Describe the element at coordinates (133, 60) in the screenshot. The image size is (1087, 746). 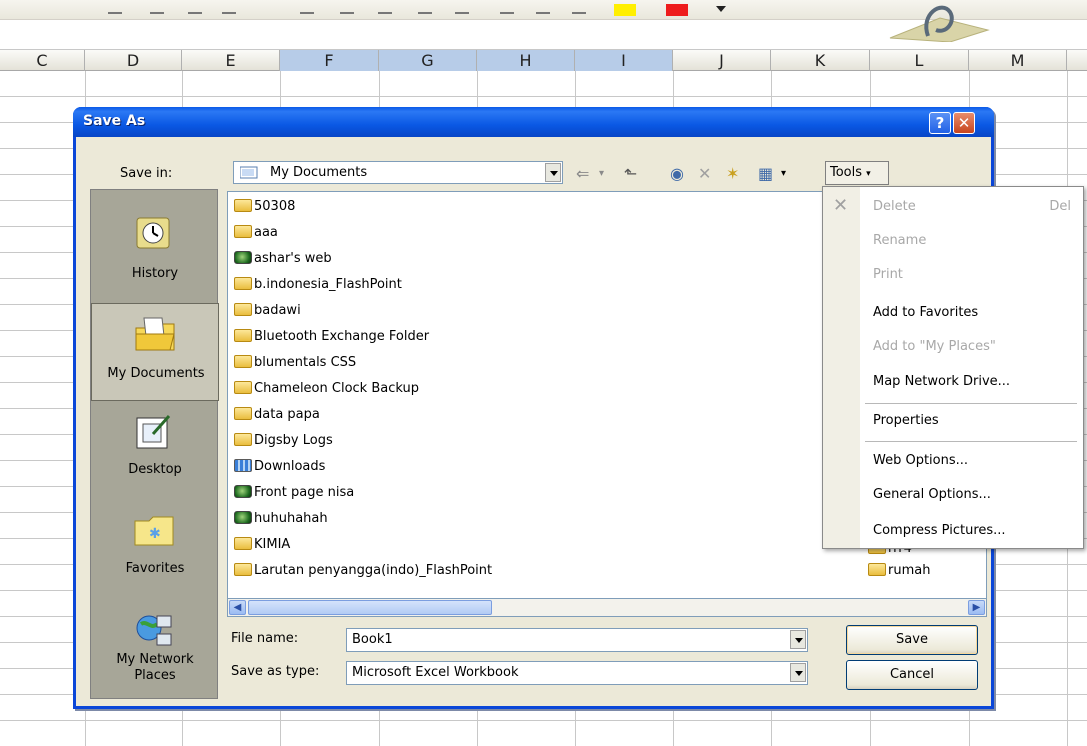
I see `column-header: D` at that location.